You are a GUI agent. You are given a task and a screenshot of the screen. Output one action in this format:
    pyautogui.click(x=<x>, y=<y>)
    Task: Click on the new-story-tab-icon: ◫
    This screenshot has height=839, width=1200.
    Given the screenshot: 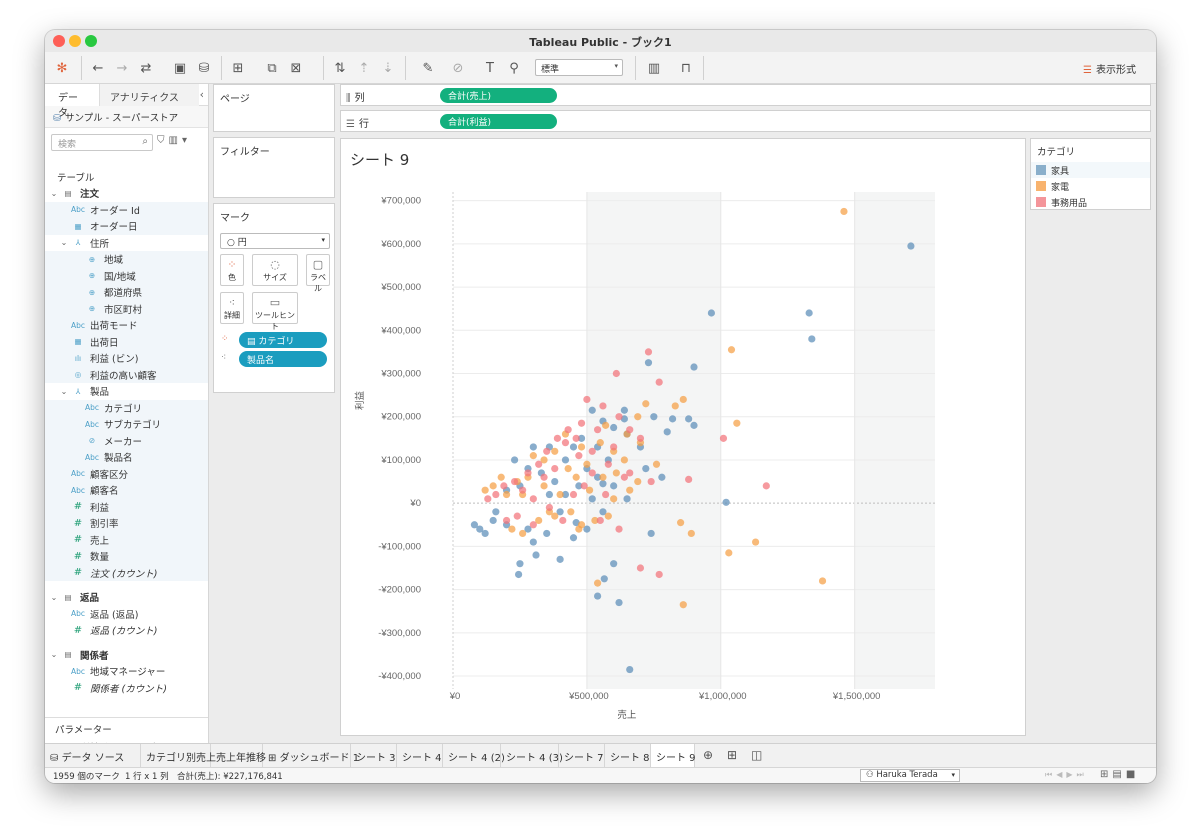 What is the action you would take?
    pyautogui.click(x=756, y=755)
    